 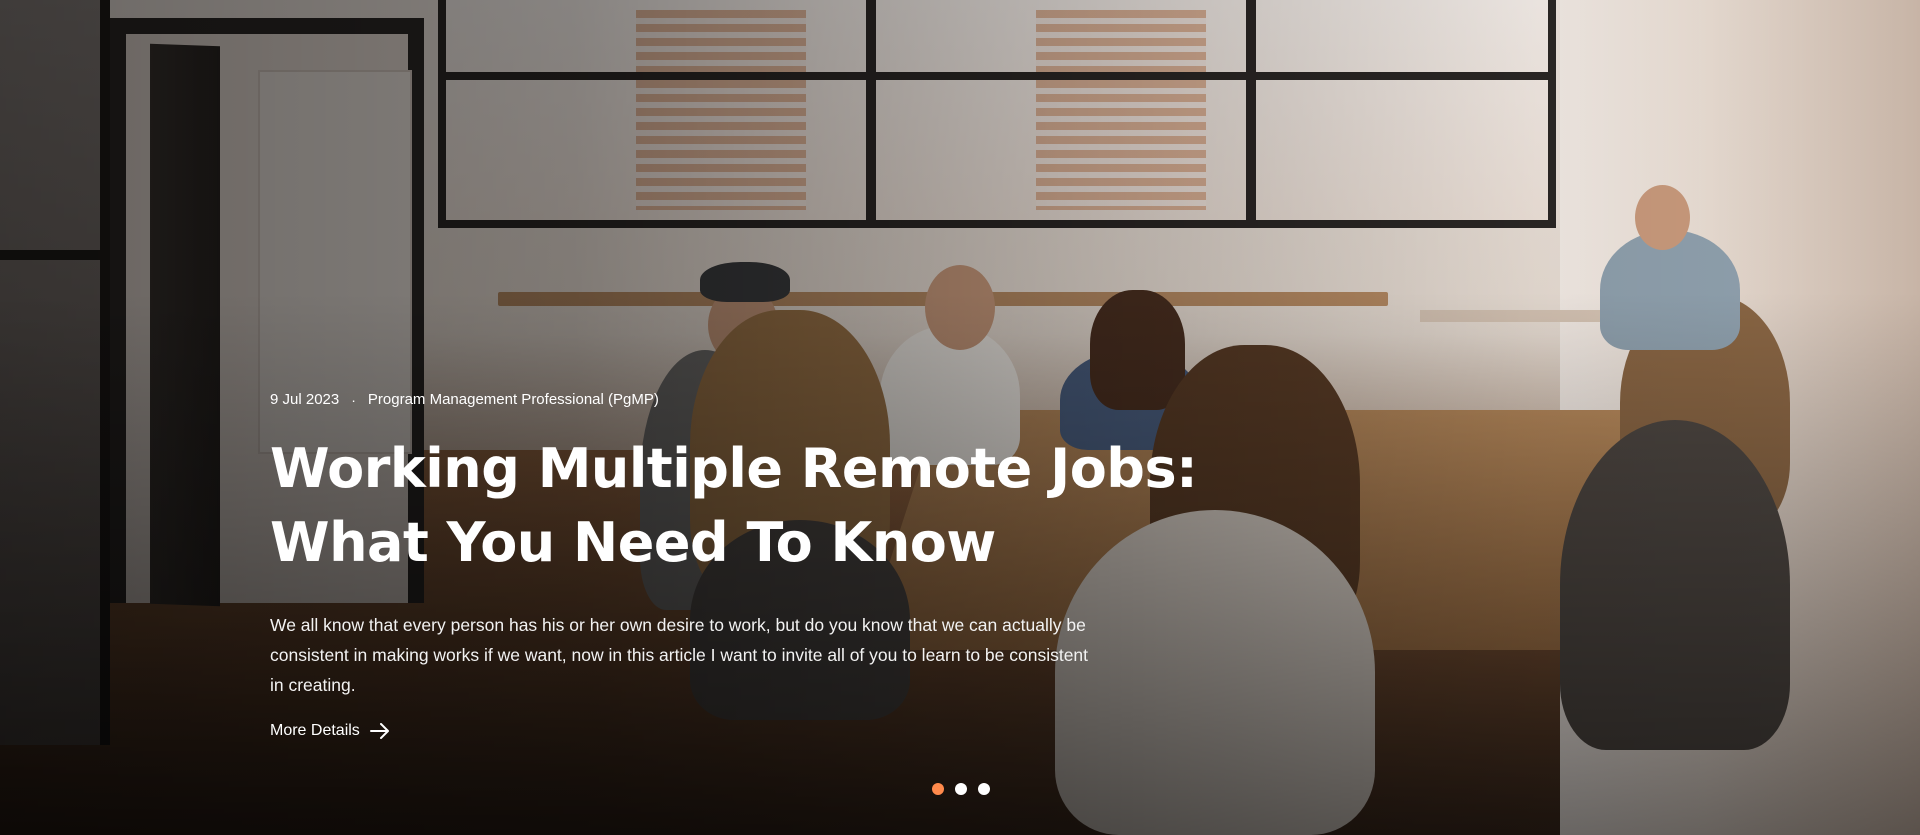 What do you see at coordinates (734, 468) in the screenshot?
I see `article-title-line-1: Working Multiple Remote Jobs:` at bounding box center [734, 468].